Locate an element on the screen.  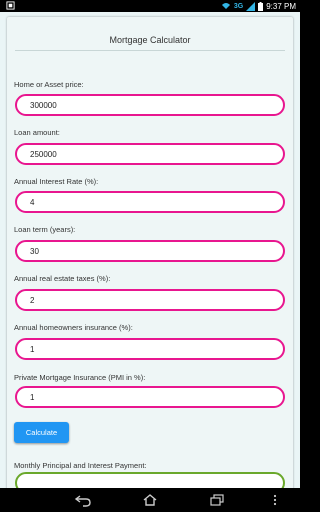
pmi-label: Private Mortgage Insurance (PMI in %): is located at coordinates (80, 377).